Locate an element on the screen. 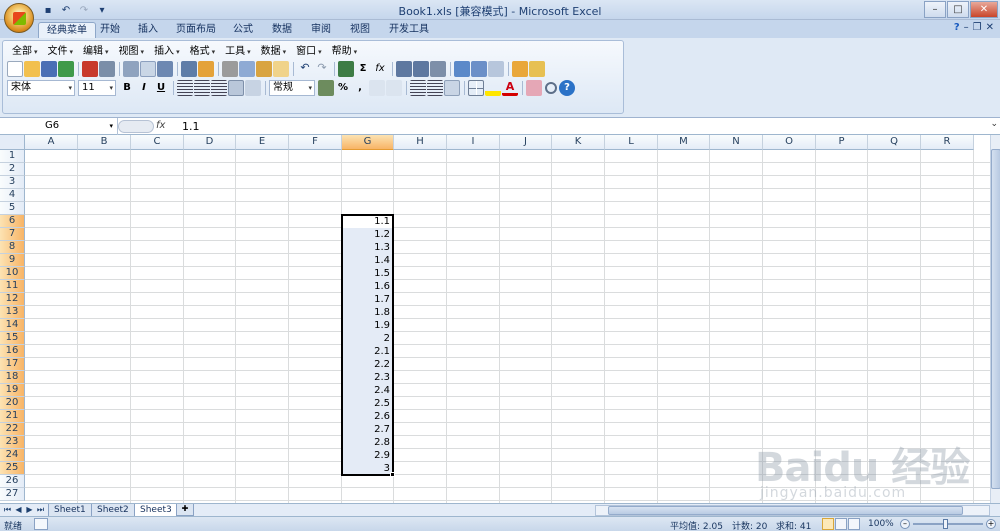 This screenshot has width=1000, height=532. row-header-3: 3 is located at coordinates (12, 182).